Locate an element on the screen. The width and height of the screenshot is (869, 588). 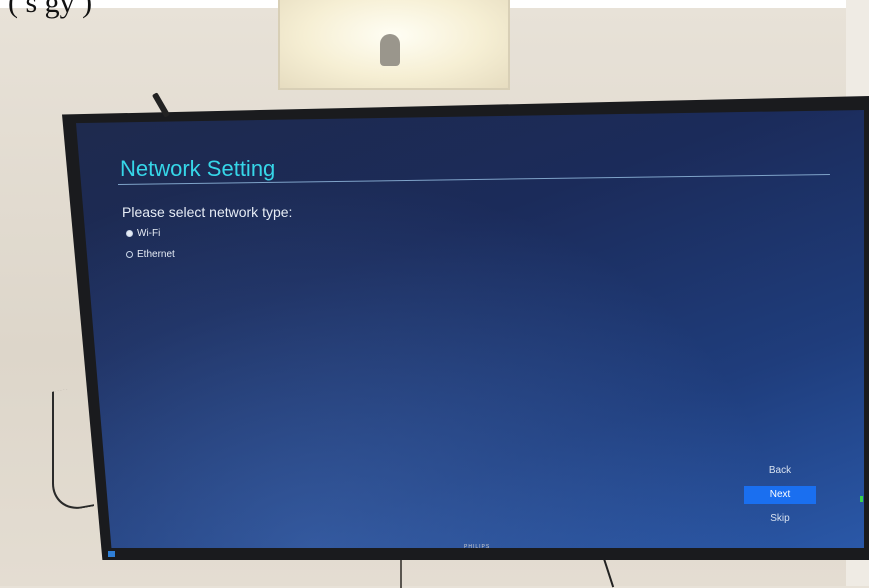
option-wifi: Wi-Fi is located at coordinates (143, 233).